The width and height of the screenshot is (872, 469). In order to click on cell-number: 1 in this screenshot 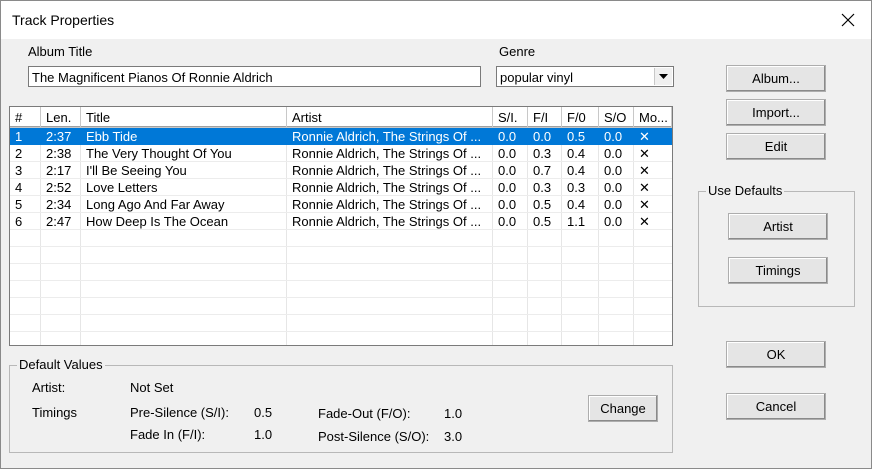, I will do `click(19, 136)`.